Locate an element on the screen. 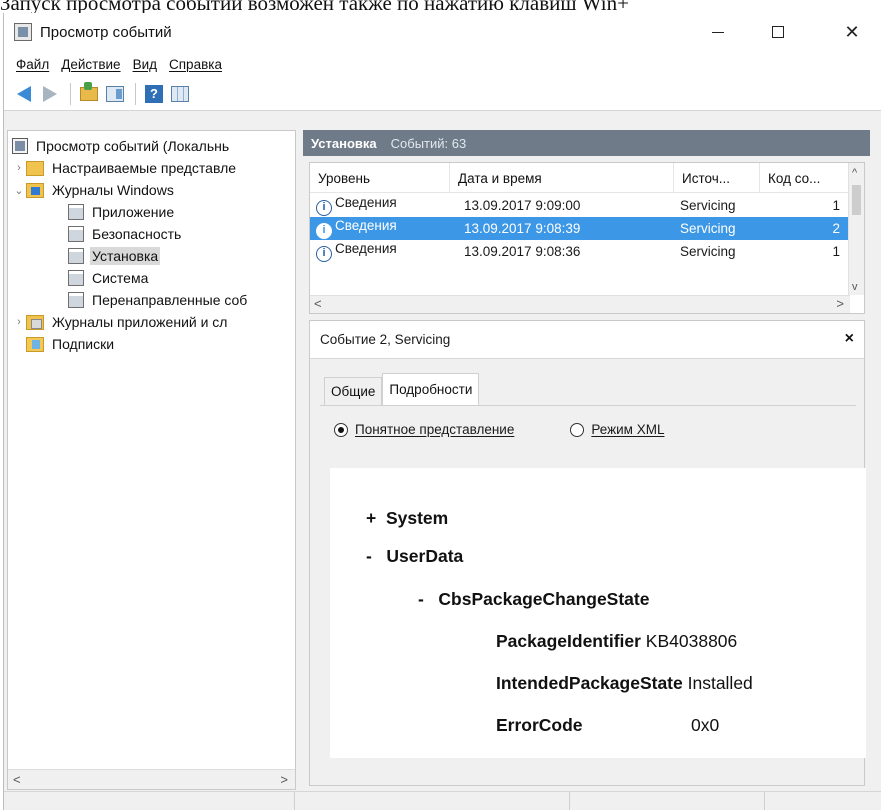  radio-xml-view: Режим XML is located at coordinates (617, 429).